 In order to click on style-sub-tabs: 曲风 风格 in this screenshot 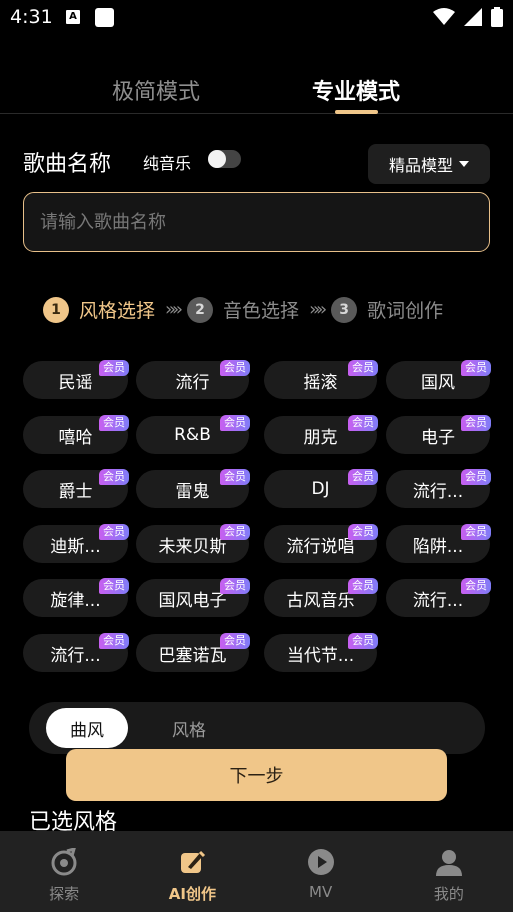, I will do `click(257, 728)`.